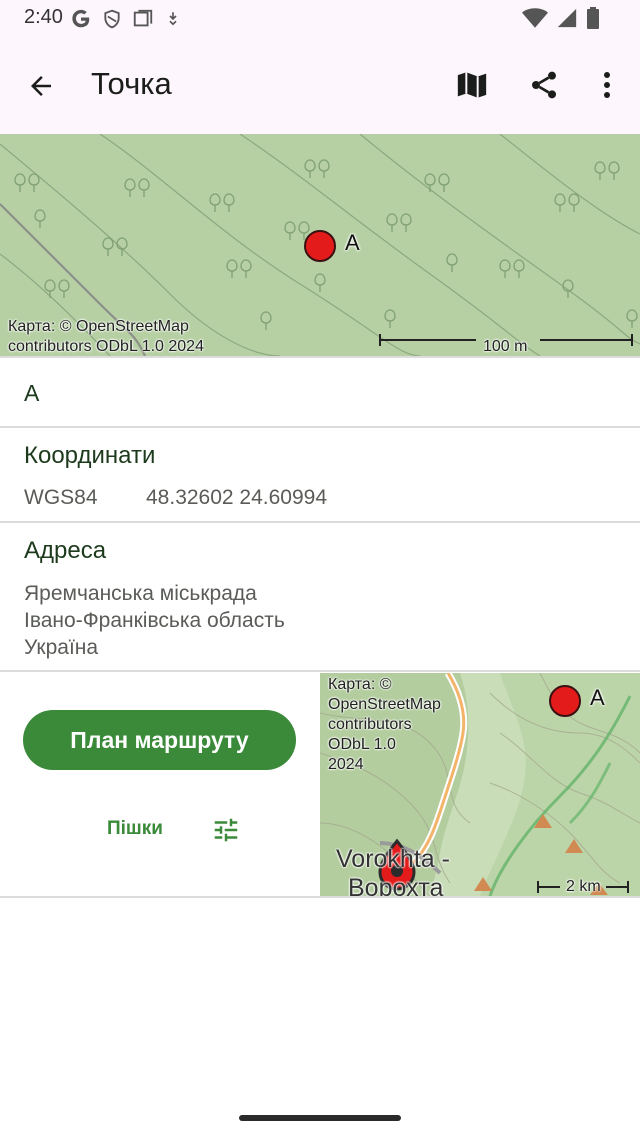 This screenshot has width=640, height=1136. Describe the element at coordinates (32, 393) in the screenshot. I see `point-name: A` at that location.